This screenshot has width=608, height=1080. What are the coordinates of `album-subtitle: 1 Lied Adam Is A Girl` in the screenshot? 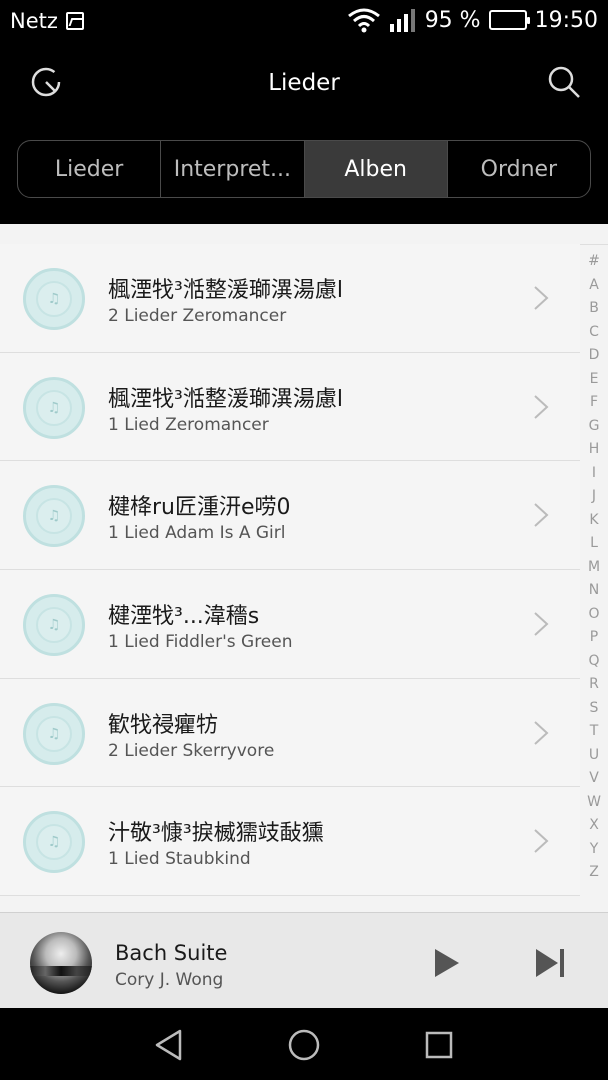 It's located at (197, 533).